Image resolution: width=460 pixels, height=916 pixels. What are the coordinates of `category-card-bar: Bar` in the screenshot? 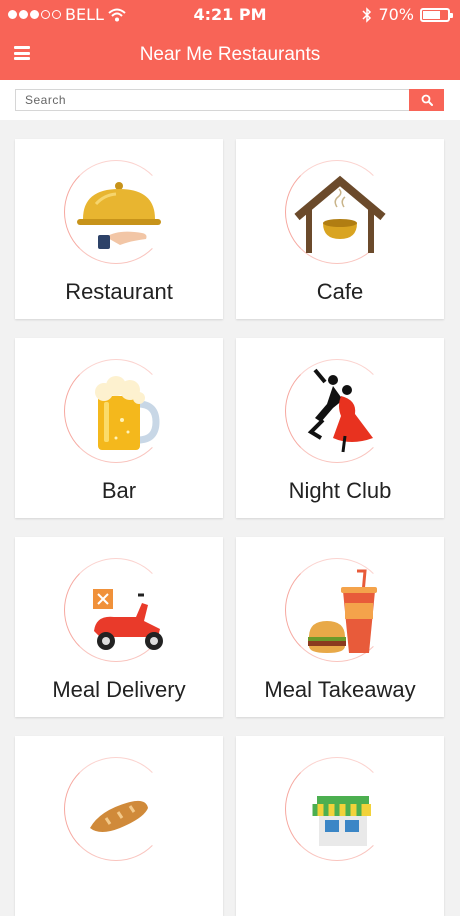 It's located at (119, 428).